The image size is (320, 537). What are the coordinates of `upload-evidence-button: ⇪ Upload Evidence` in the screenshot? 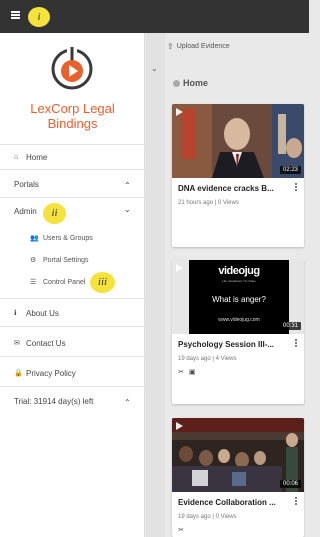 It's located at (198, 46).